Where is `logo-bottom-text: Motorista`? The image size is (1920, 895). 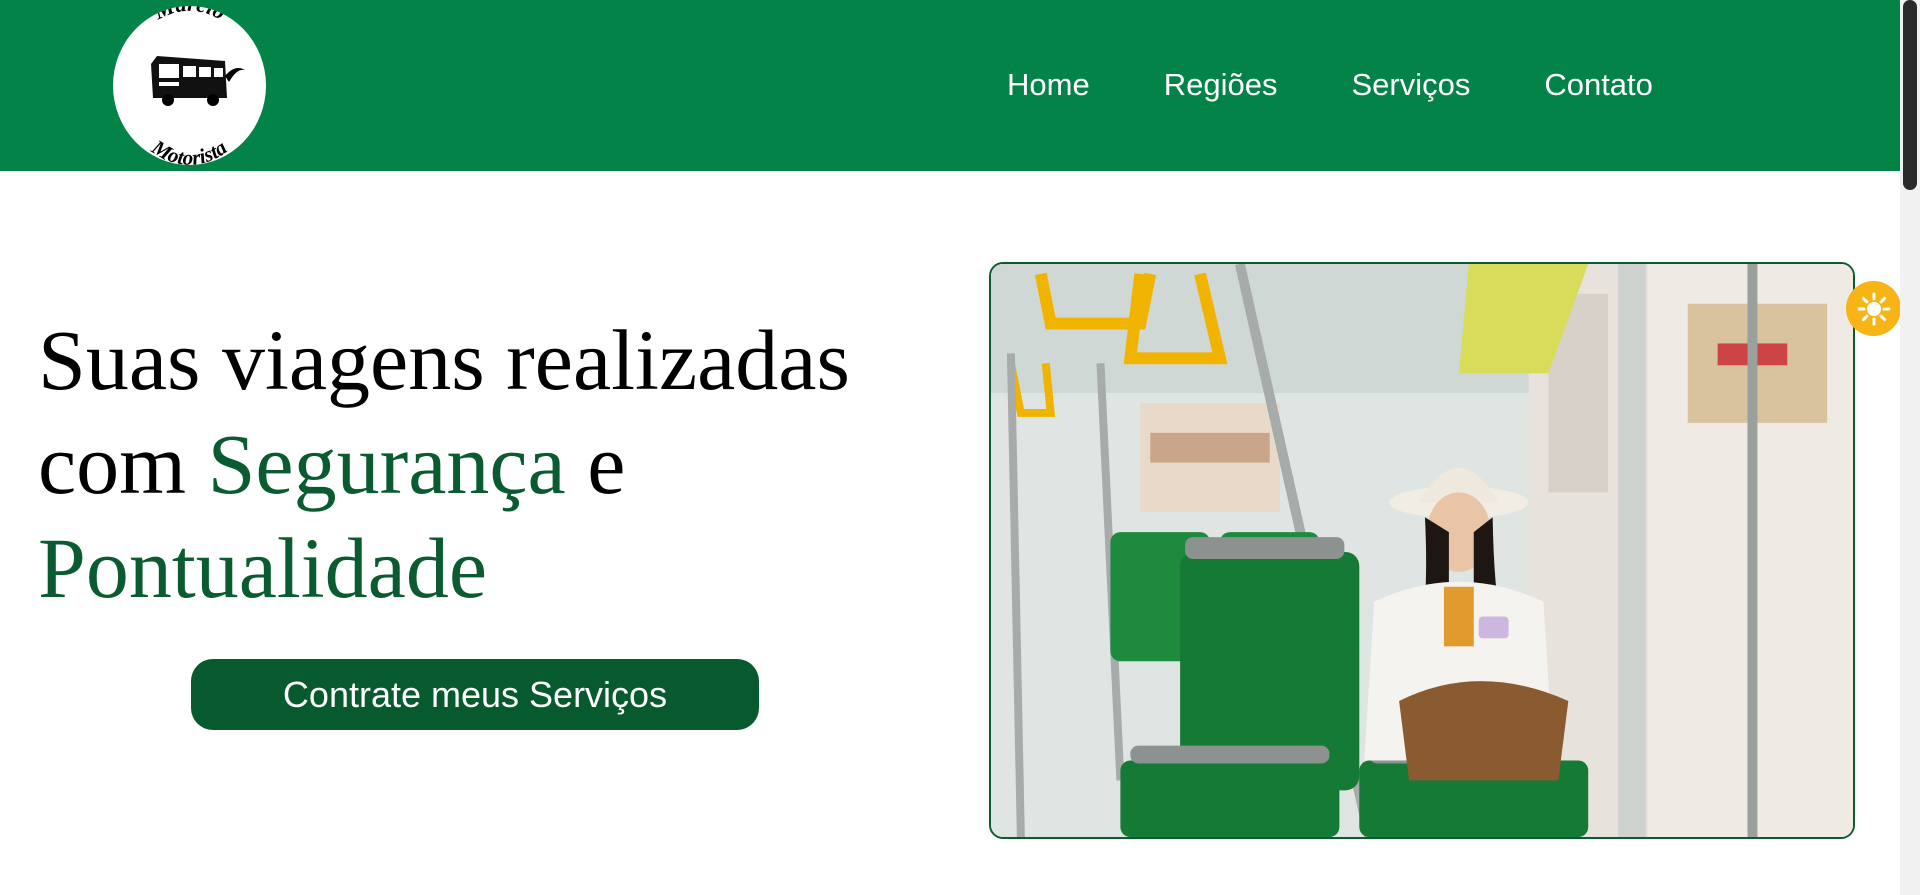
logo-bottom-text: Motorista is located at coordinates (189, 149).